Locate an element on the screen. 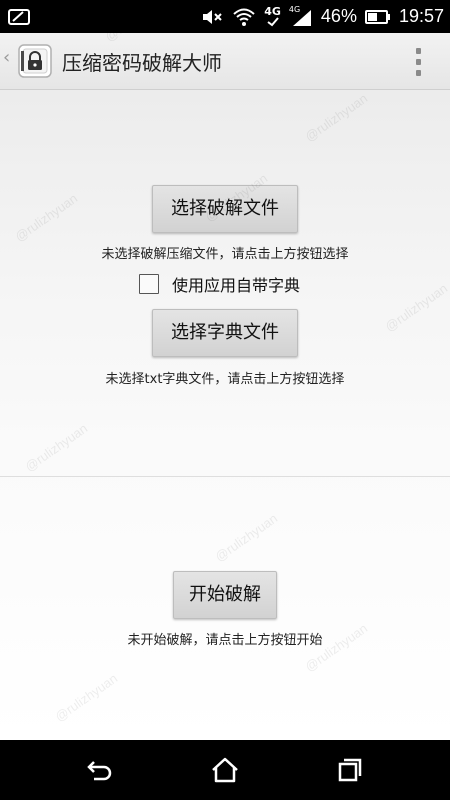  navigation-bar is located at coordinates (225, 770).